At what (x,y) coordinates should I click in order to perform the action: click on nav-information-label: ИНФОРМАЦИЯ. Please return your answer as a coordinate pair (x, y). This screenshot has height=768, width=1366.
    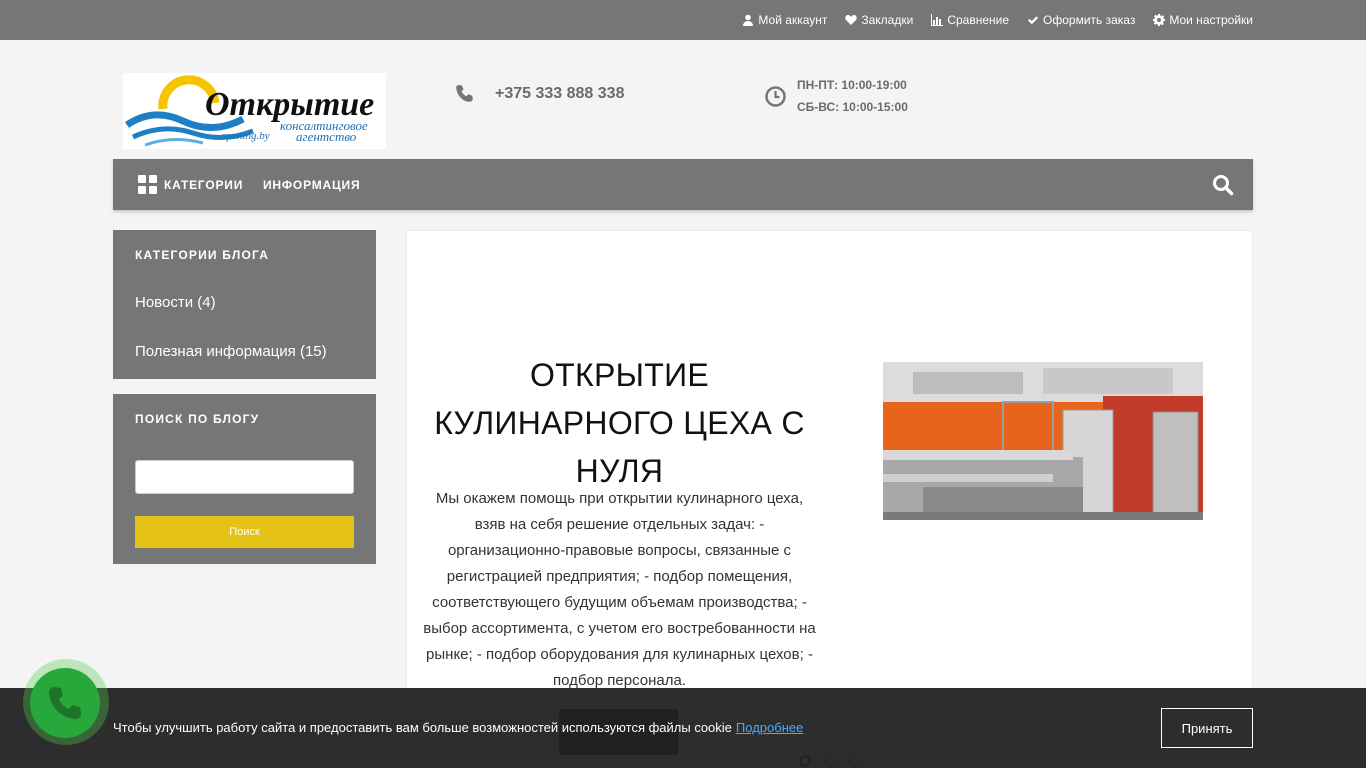
    Looking at the image, I should click on (312, 184).